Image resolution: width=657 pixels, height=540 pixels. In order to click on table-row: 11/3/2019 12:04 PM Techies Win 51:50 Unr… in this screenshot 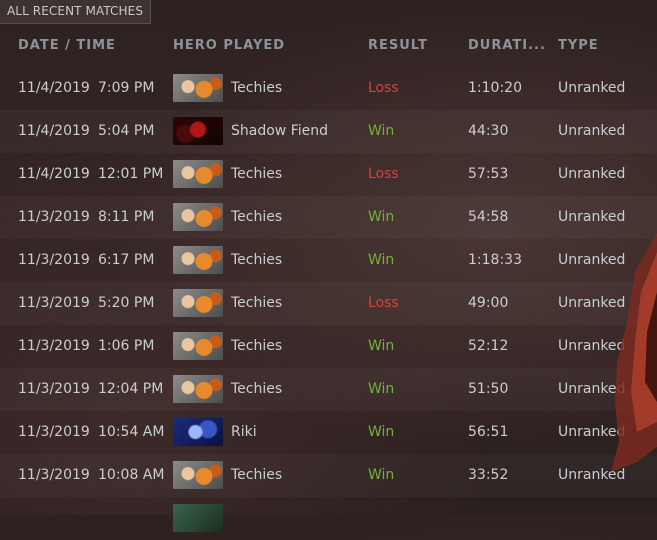, I will do `click(328, 389)`.